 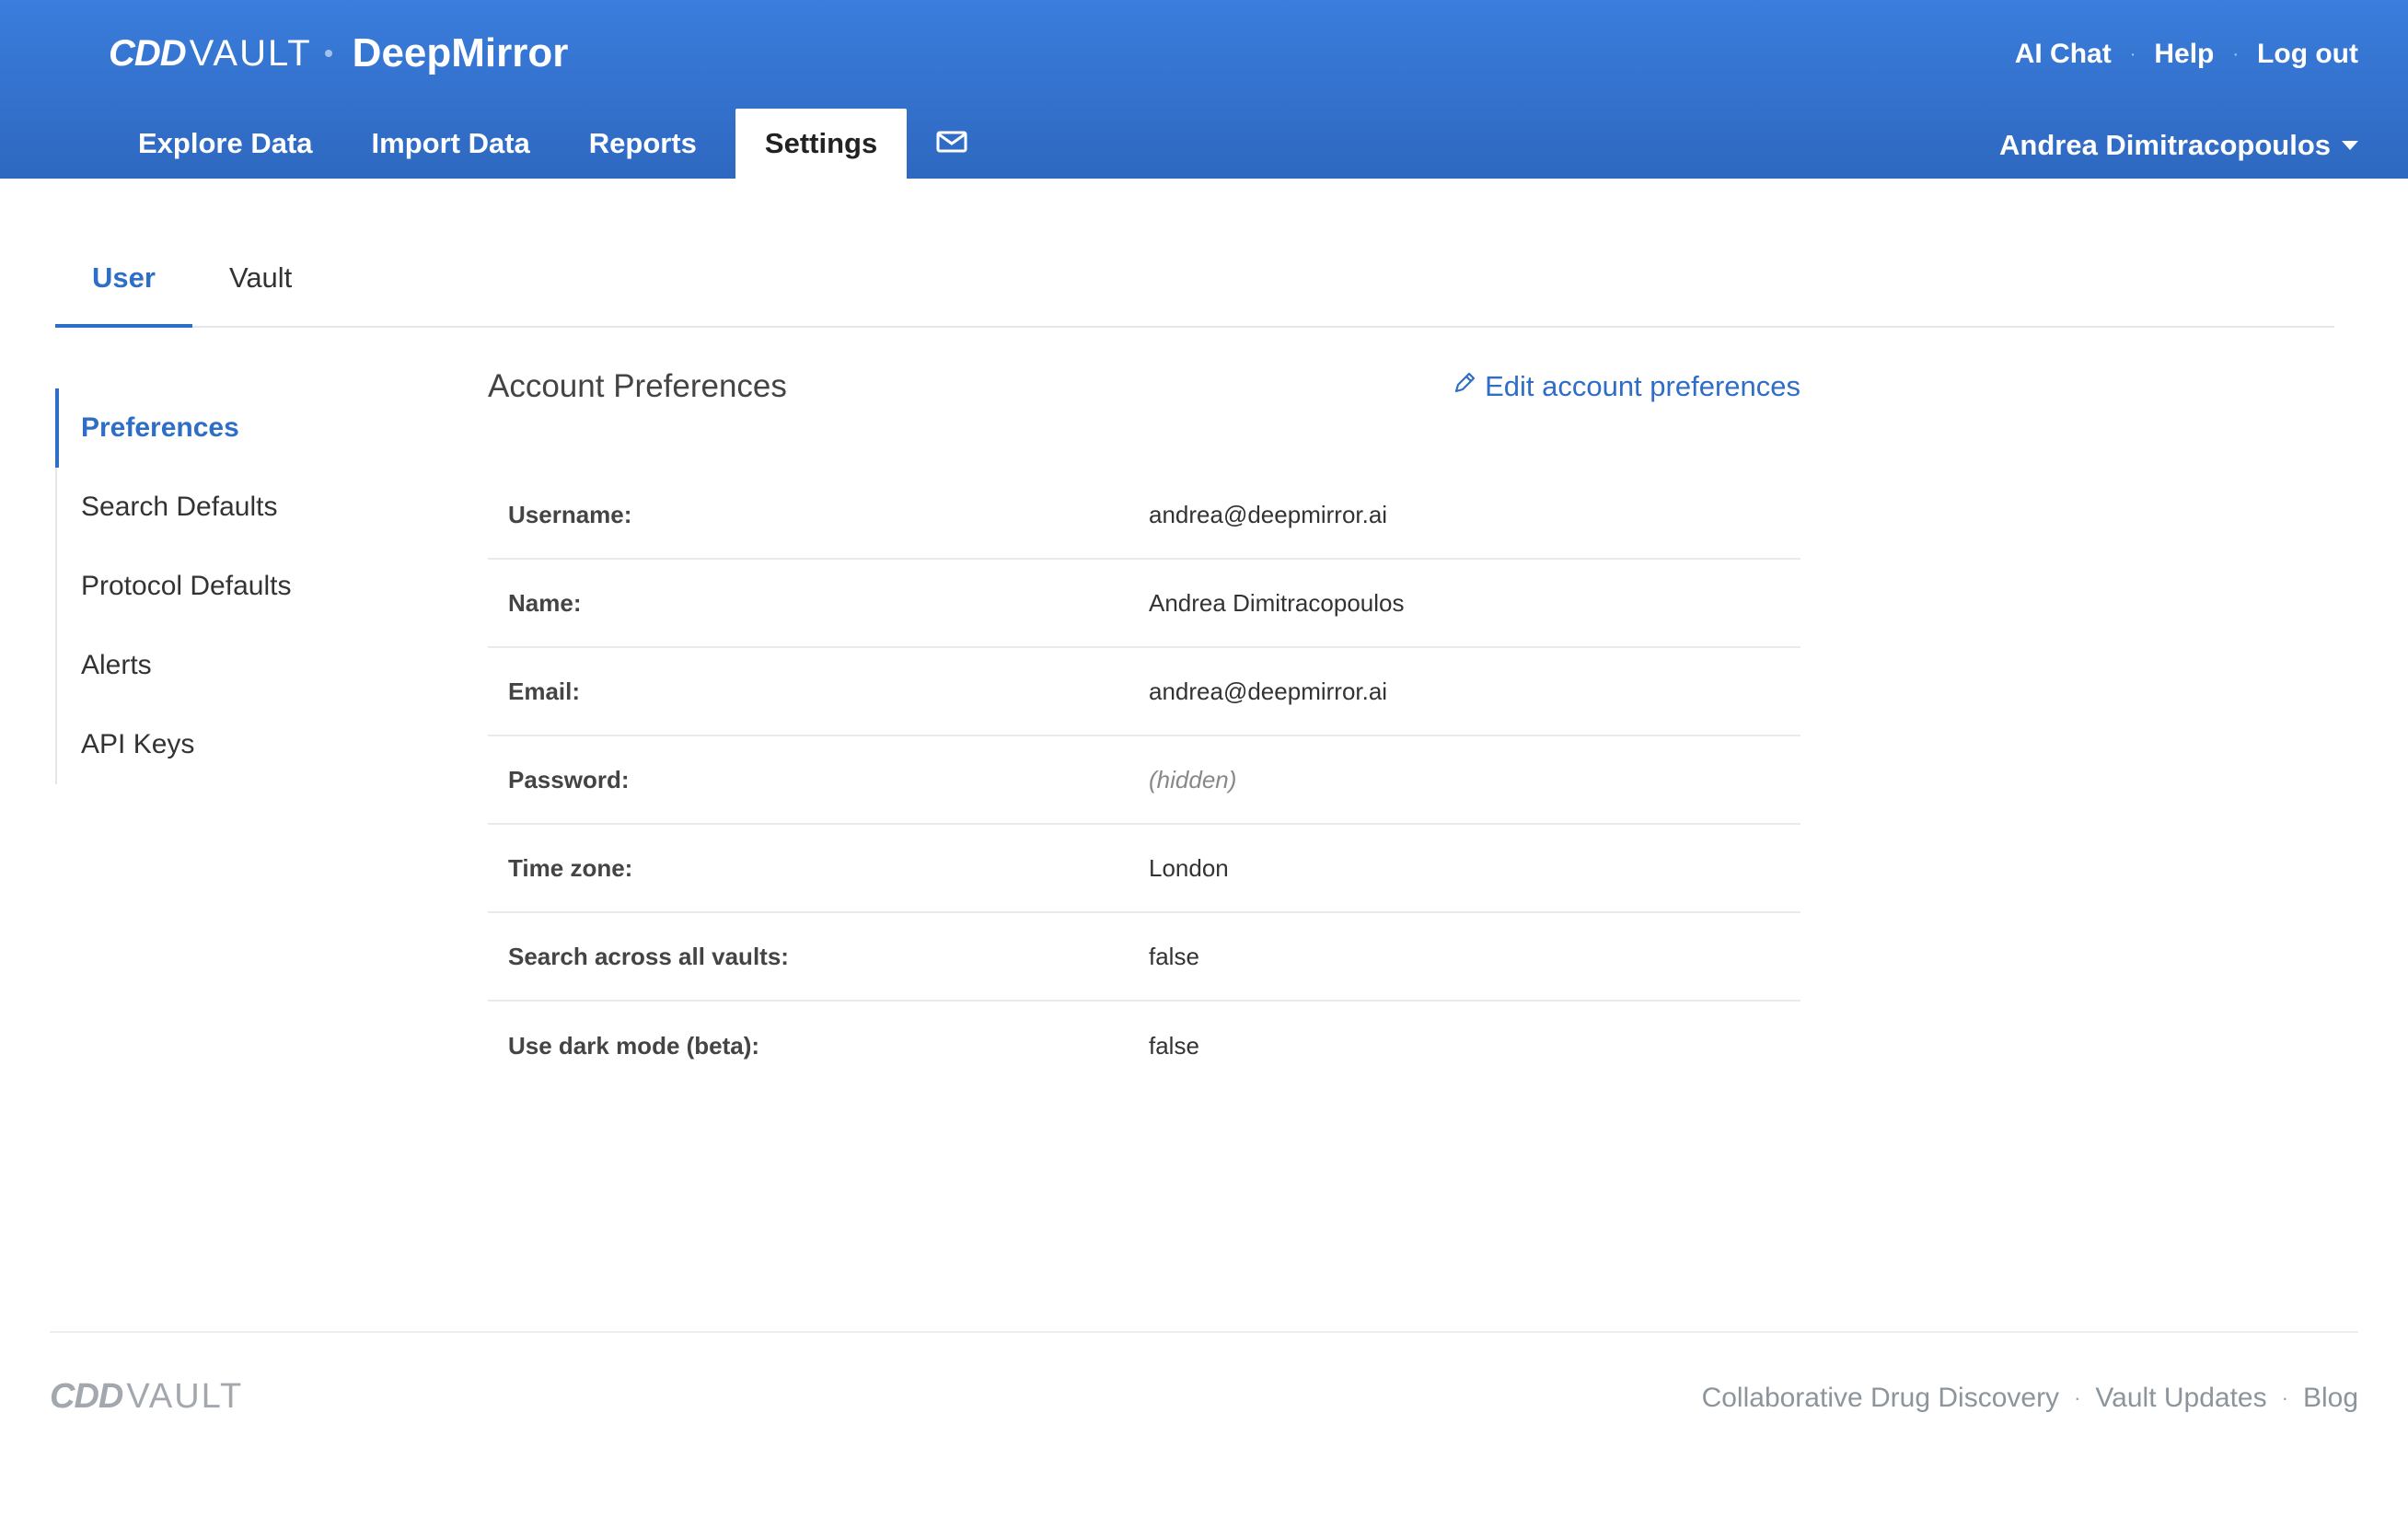 I want to click on nav-settings: Settings, so click(x=821, y=144).